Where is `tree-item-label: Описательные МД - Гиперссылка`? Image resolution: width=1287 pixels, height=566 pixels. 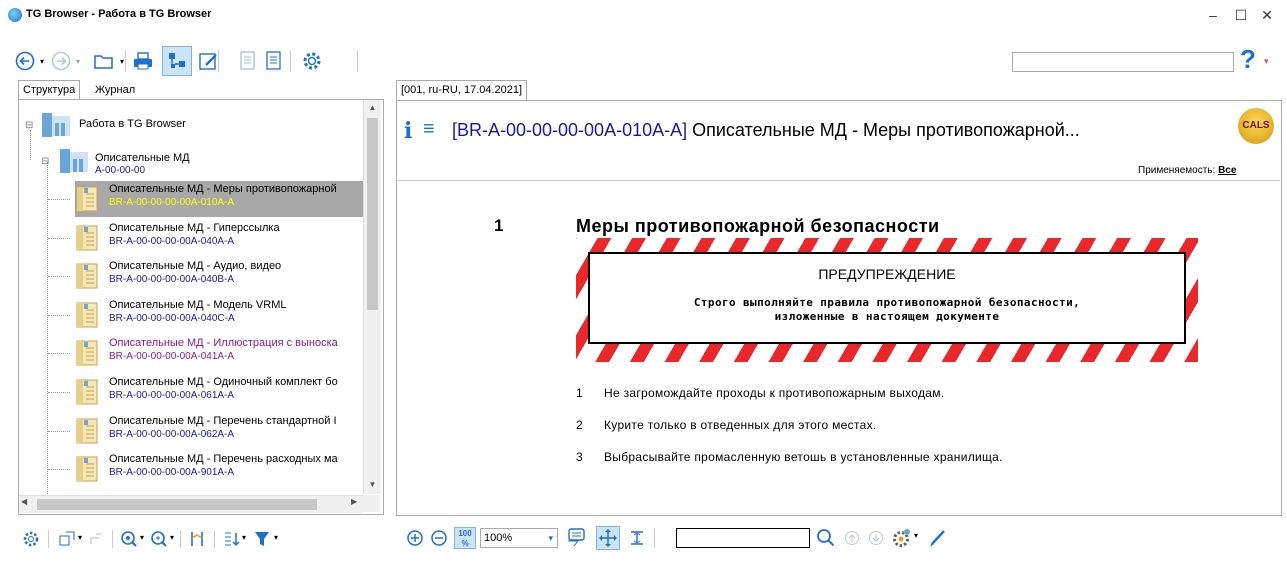 tree-item-label: Описательные МД - Гиперссылка is located at coordinates (194, 227).